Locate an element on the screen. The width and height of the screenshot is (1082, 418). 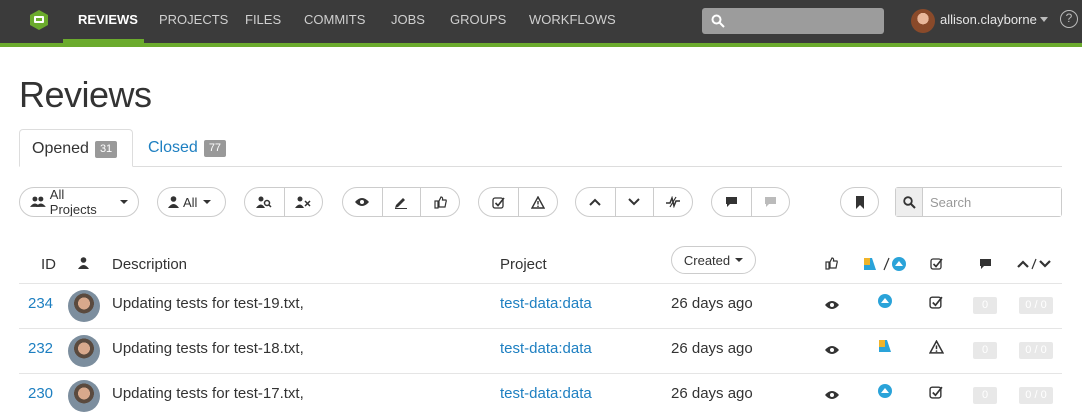
bookmark-filter-segment is located at coordinates (859, 202).